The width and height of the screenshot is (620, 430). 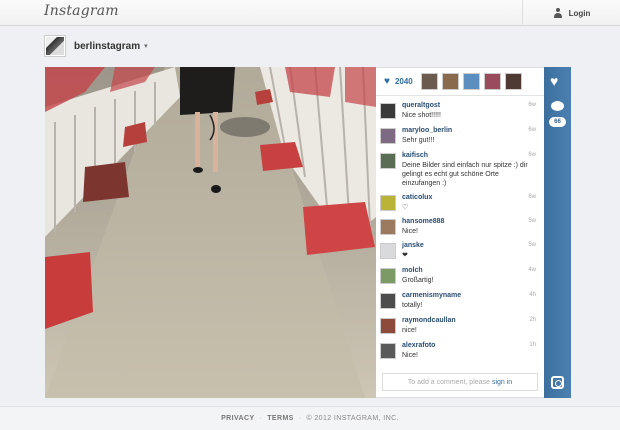 What do you see at coordinates (417, 197) in the screenshot?
I see `comment-username: caticolux` at bounding box center [417, 197].